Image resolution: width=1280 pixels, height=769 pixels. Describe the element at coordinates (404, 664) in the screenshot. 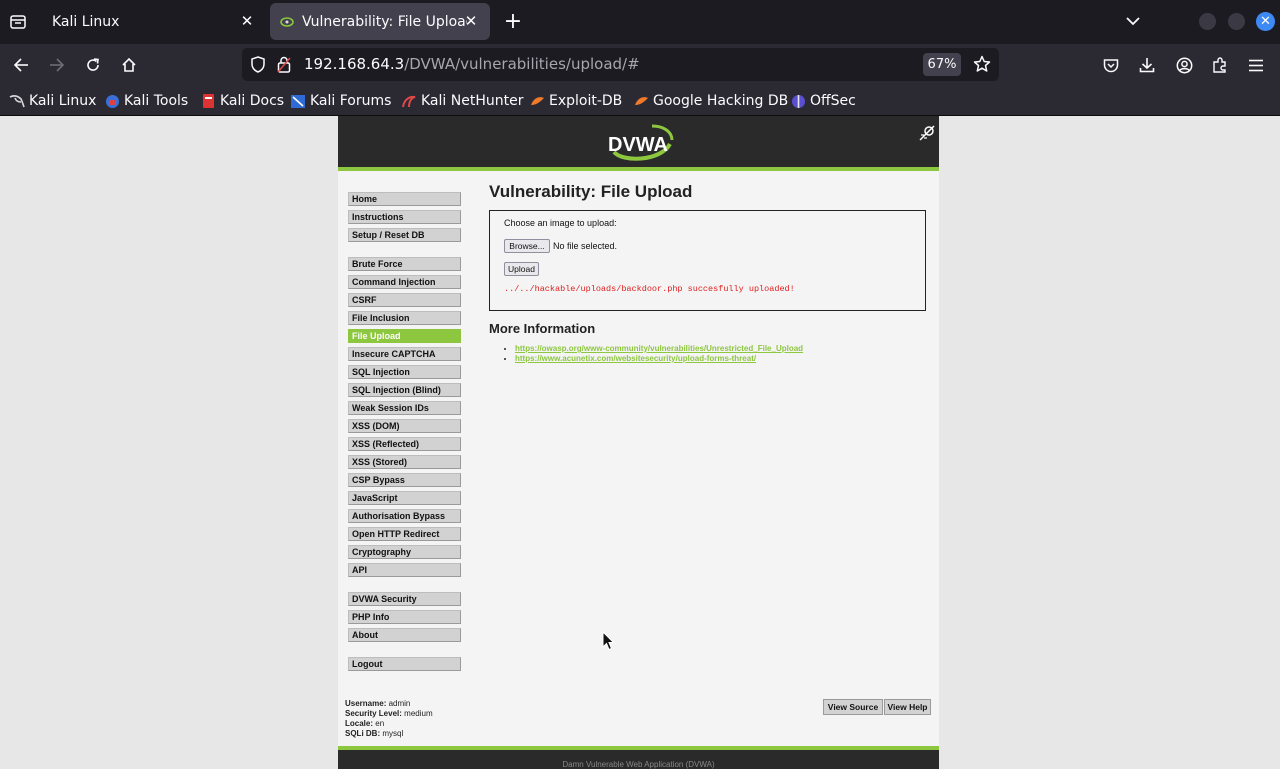

I see `sidebar-item-logout: Logout` at that location.